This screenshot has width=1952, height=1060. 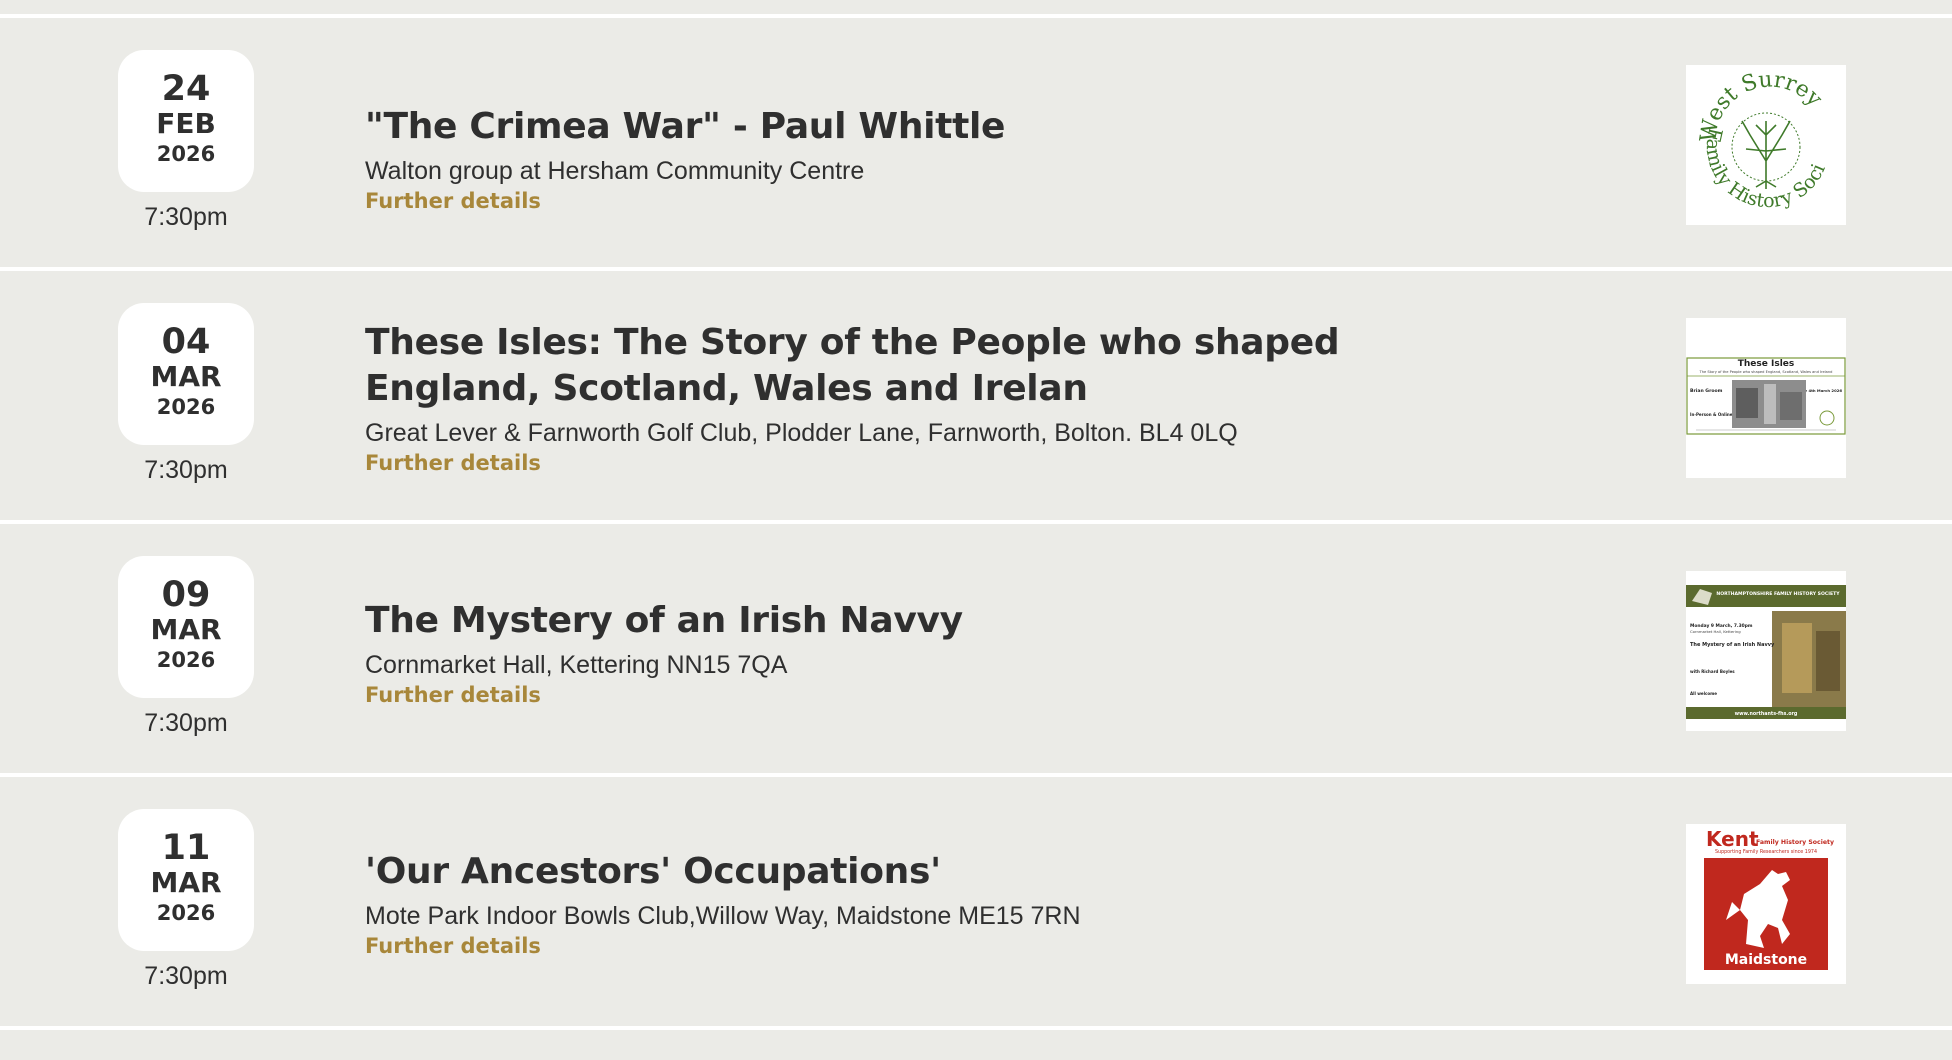 I want to click on flyer-speaker: with Richard Boyles, so click(x=1712, y=671).